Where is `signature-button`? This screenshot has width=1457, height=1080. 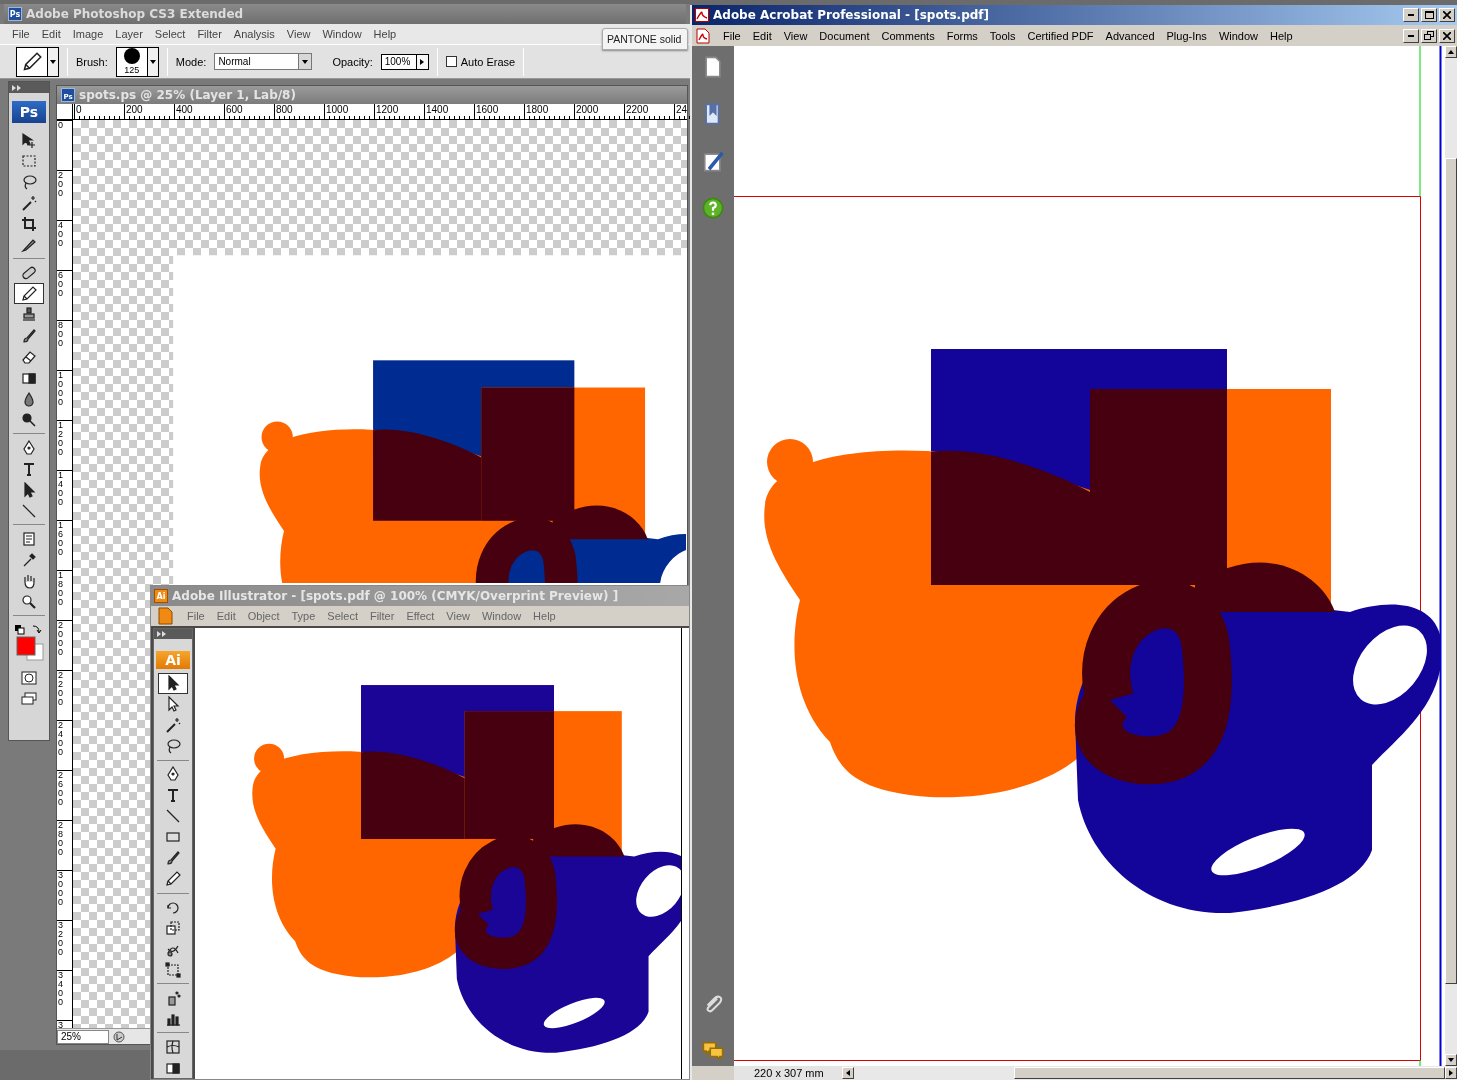
signature-button is located at coordinates (713, 161).